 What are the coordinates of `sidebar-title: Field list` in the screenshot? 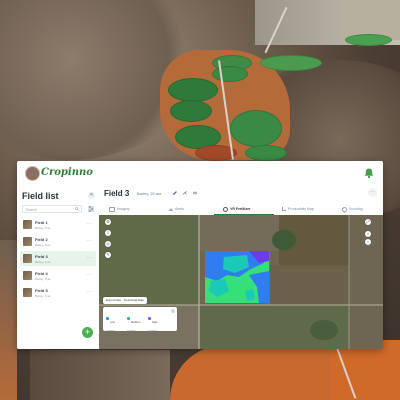 It's located at (40, 196).